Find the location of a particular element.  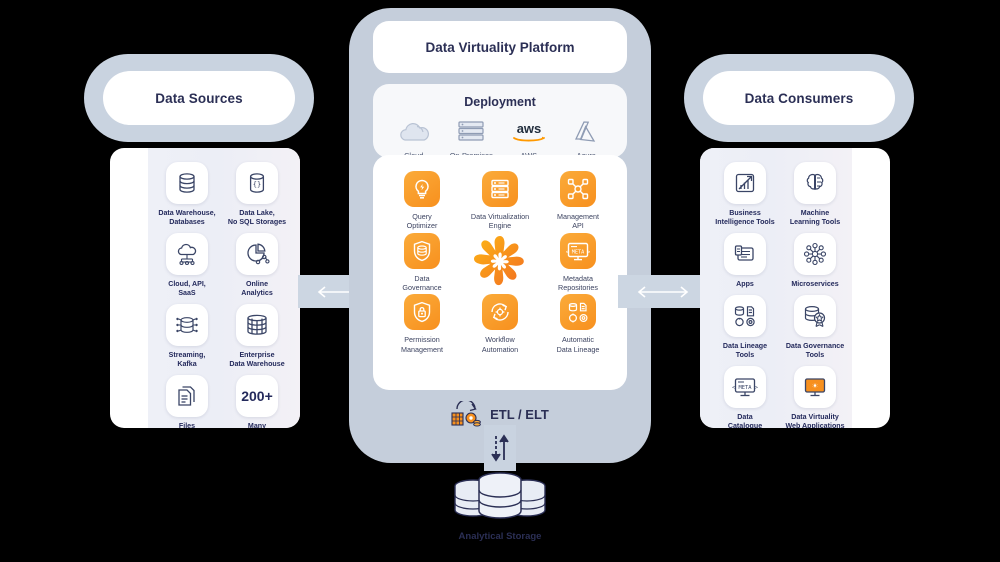

bidirectional-arrow-icon is located at coordinates (663, 291).